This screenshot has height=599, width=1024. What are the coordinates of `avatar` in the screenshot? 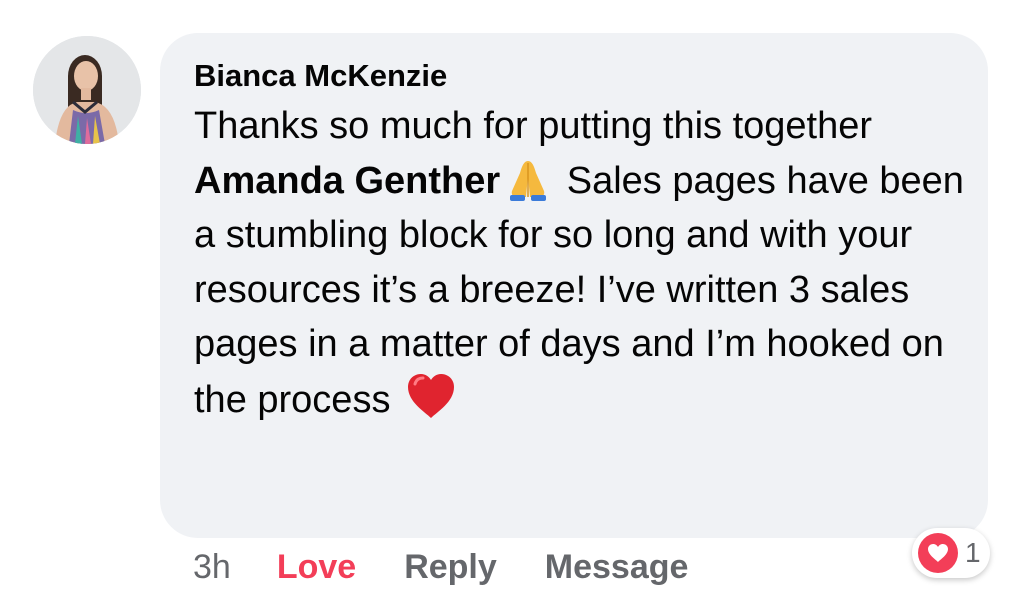 It's located at (87, 90).